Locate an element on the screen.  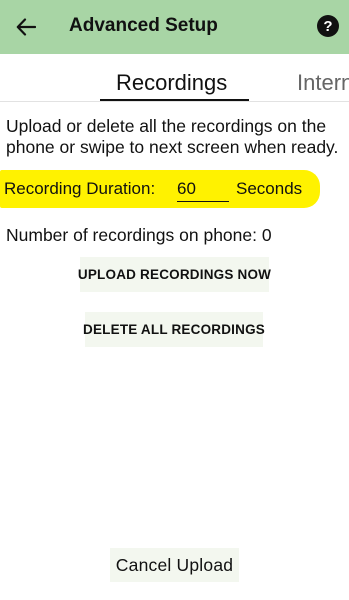
page-title: Advanced Setup is located at coordinates (143, 25).